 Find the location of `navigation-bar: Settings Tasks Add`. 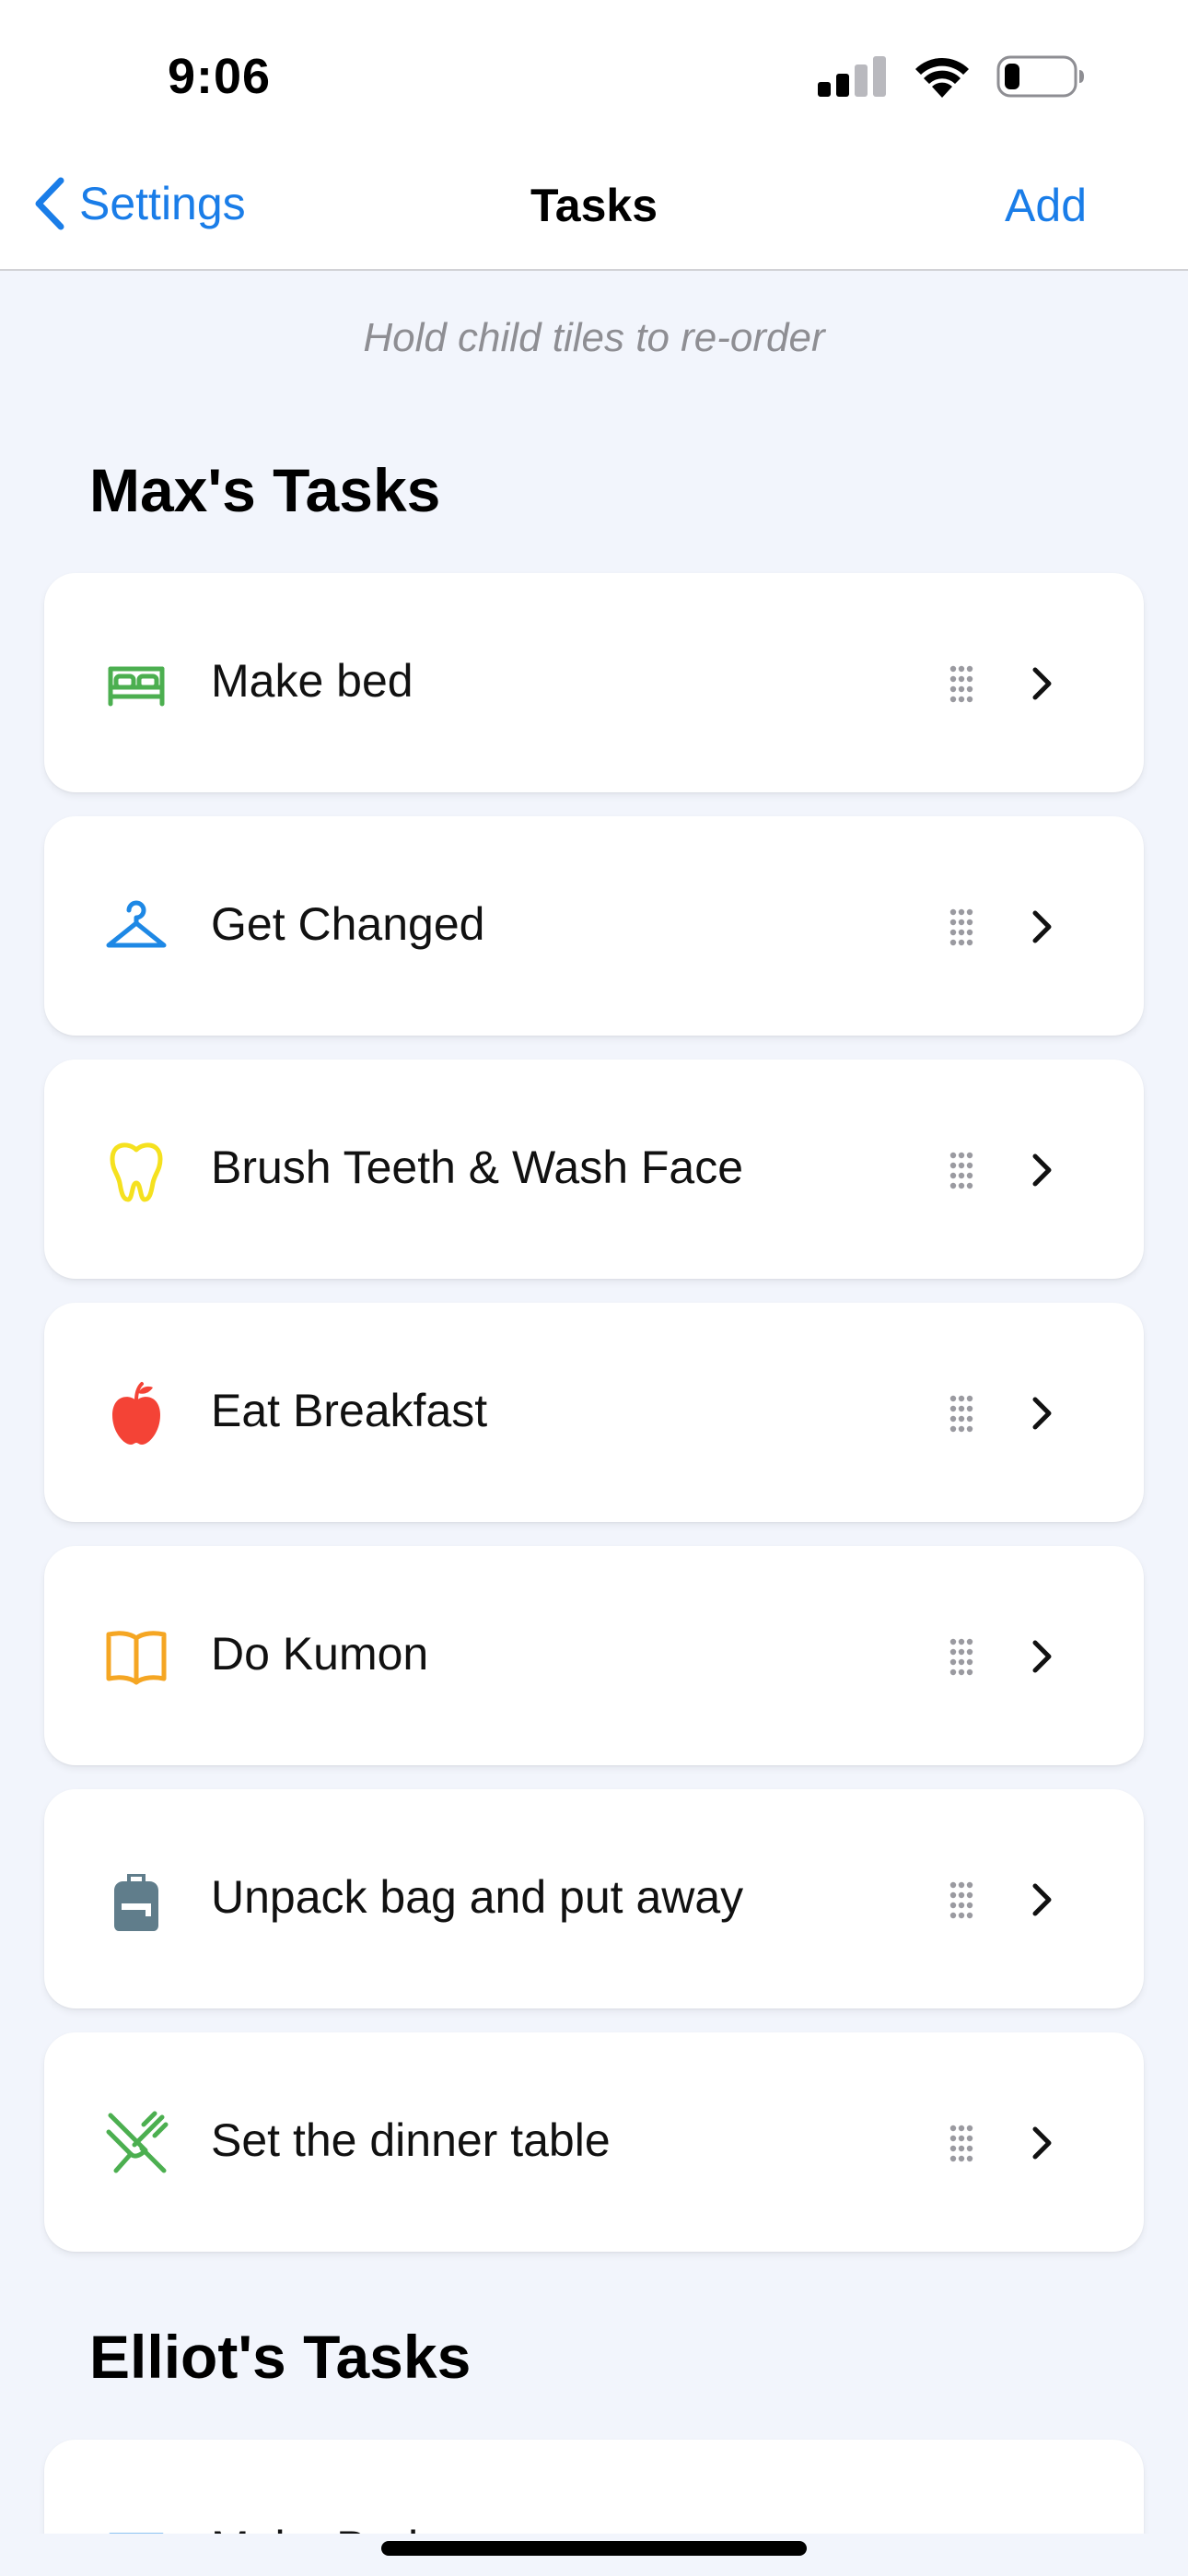

navigation-bar: Settings Tasks Add is located at coordinates (594, 209).